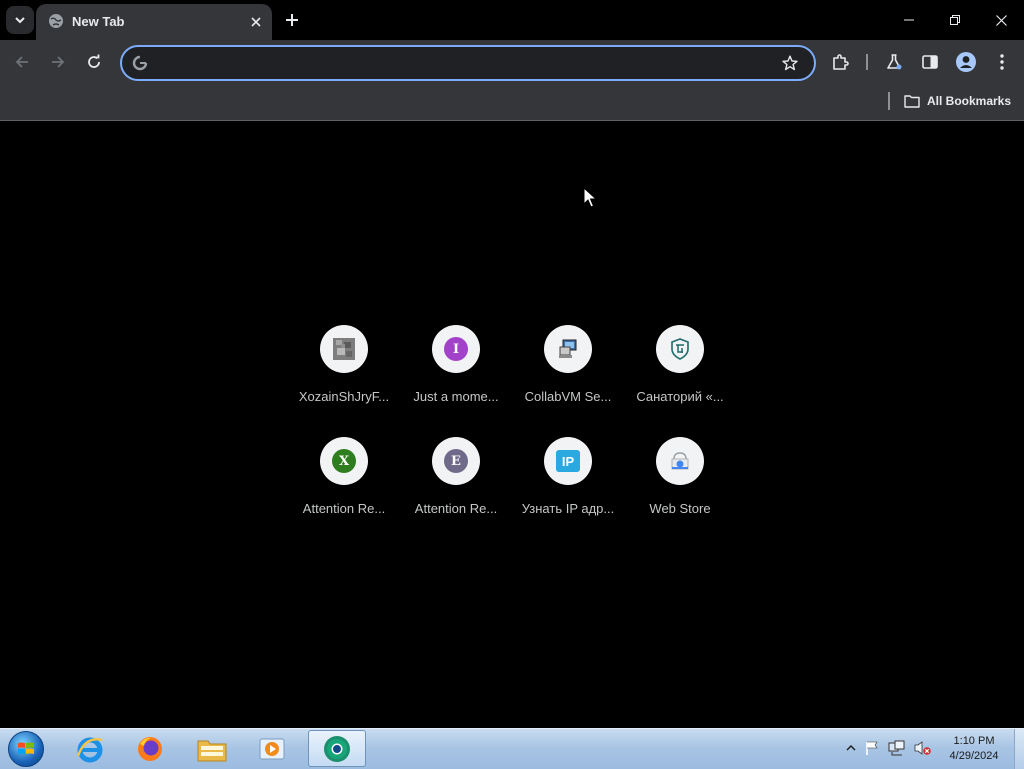  I want to click on shortcut-icon-circle: IP, so click(568, 461).